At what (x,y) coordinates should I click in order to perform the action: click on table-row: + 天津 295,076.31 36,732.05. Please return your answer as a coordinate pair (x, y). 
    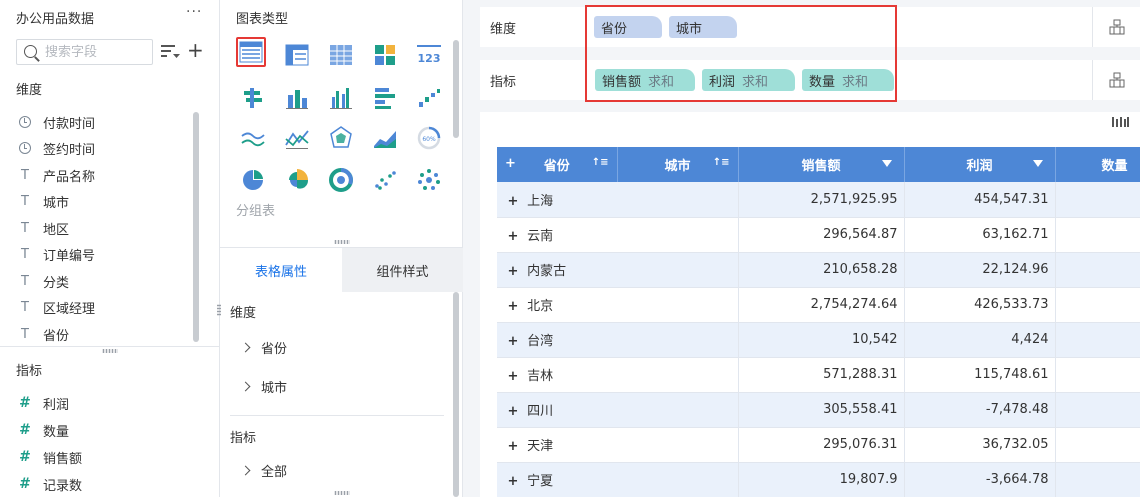
    Looking at the image, I should click on (818, 445).